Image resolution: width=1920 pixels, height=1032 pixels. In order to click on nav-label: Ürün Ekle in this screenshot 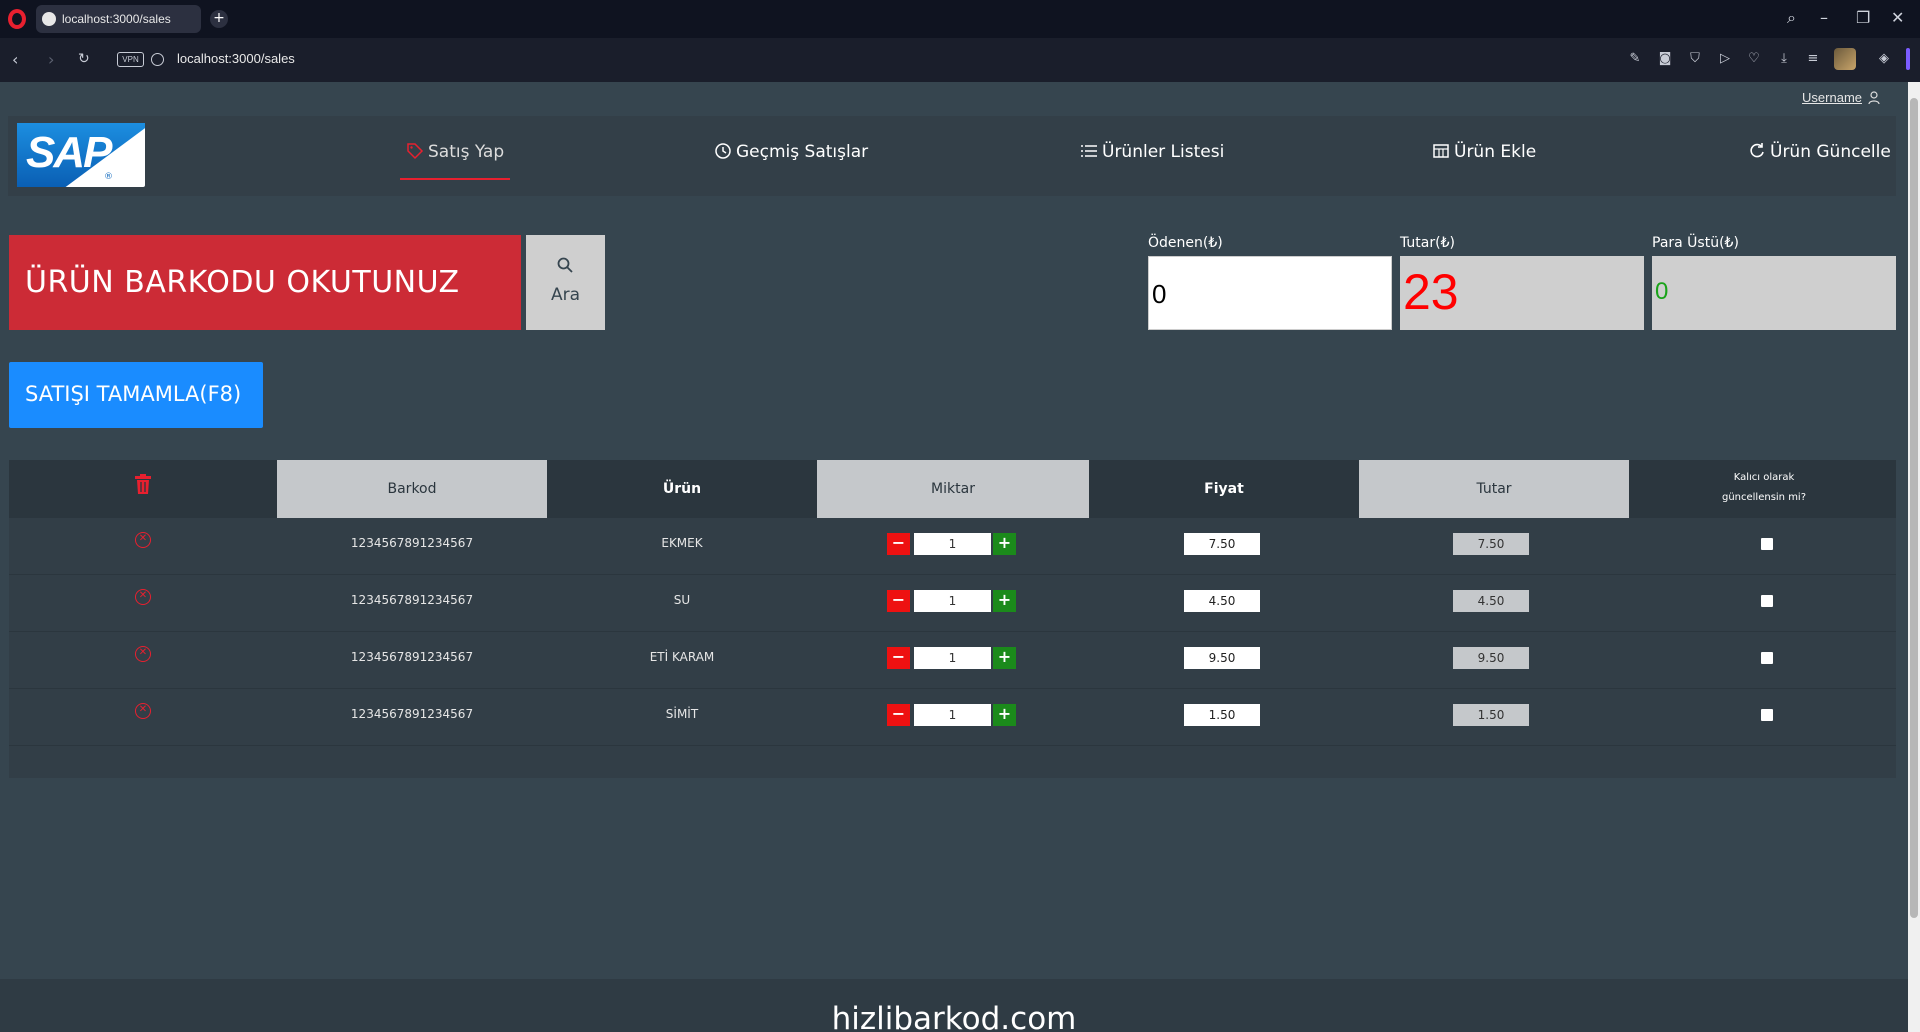, I will do `click(1495, 152)`.